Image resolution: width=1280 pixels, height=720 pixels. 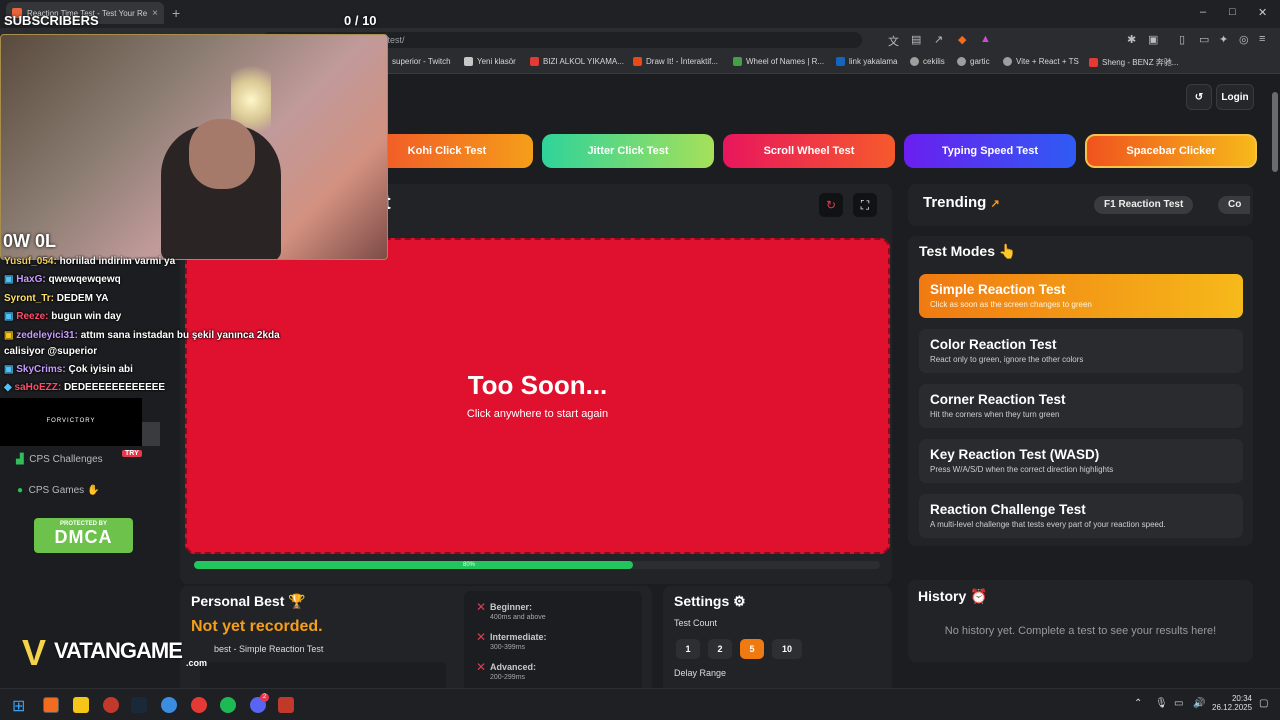 What do you see at coordinates (1199, 703) in the screenshot?
I see `volume-icon: 🔊` at bounding box center [1199, 703].